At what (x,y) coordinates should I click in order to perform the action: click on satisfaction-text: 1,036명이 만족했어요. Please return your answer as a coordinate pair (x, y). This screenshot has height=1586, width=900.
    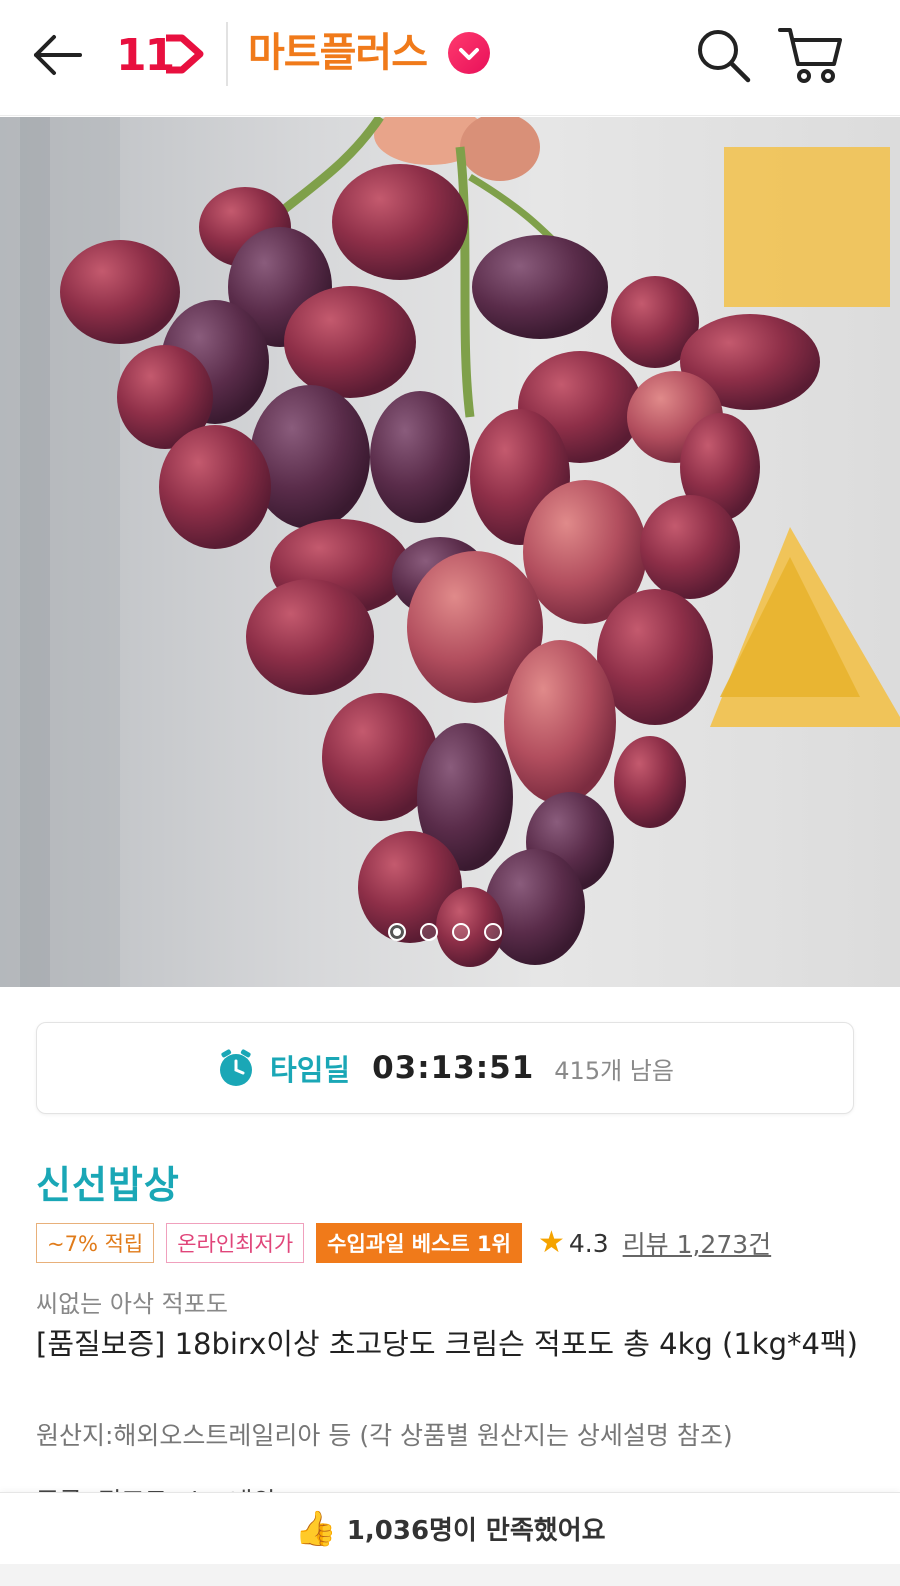
    Looking at the image, I should click on (476, 1531).